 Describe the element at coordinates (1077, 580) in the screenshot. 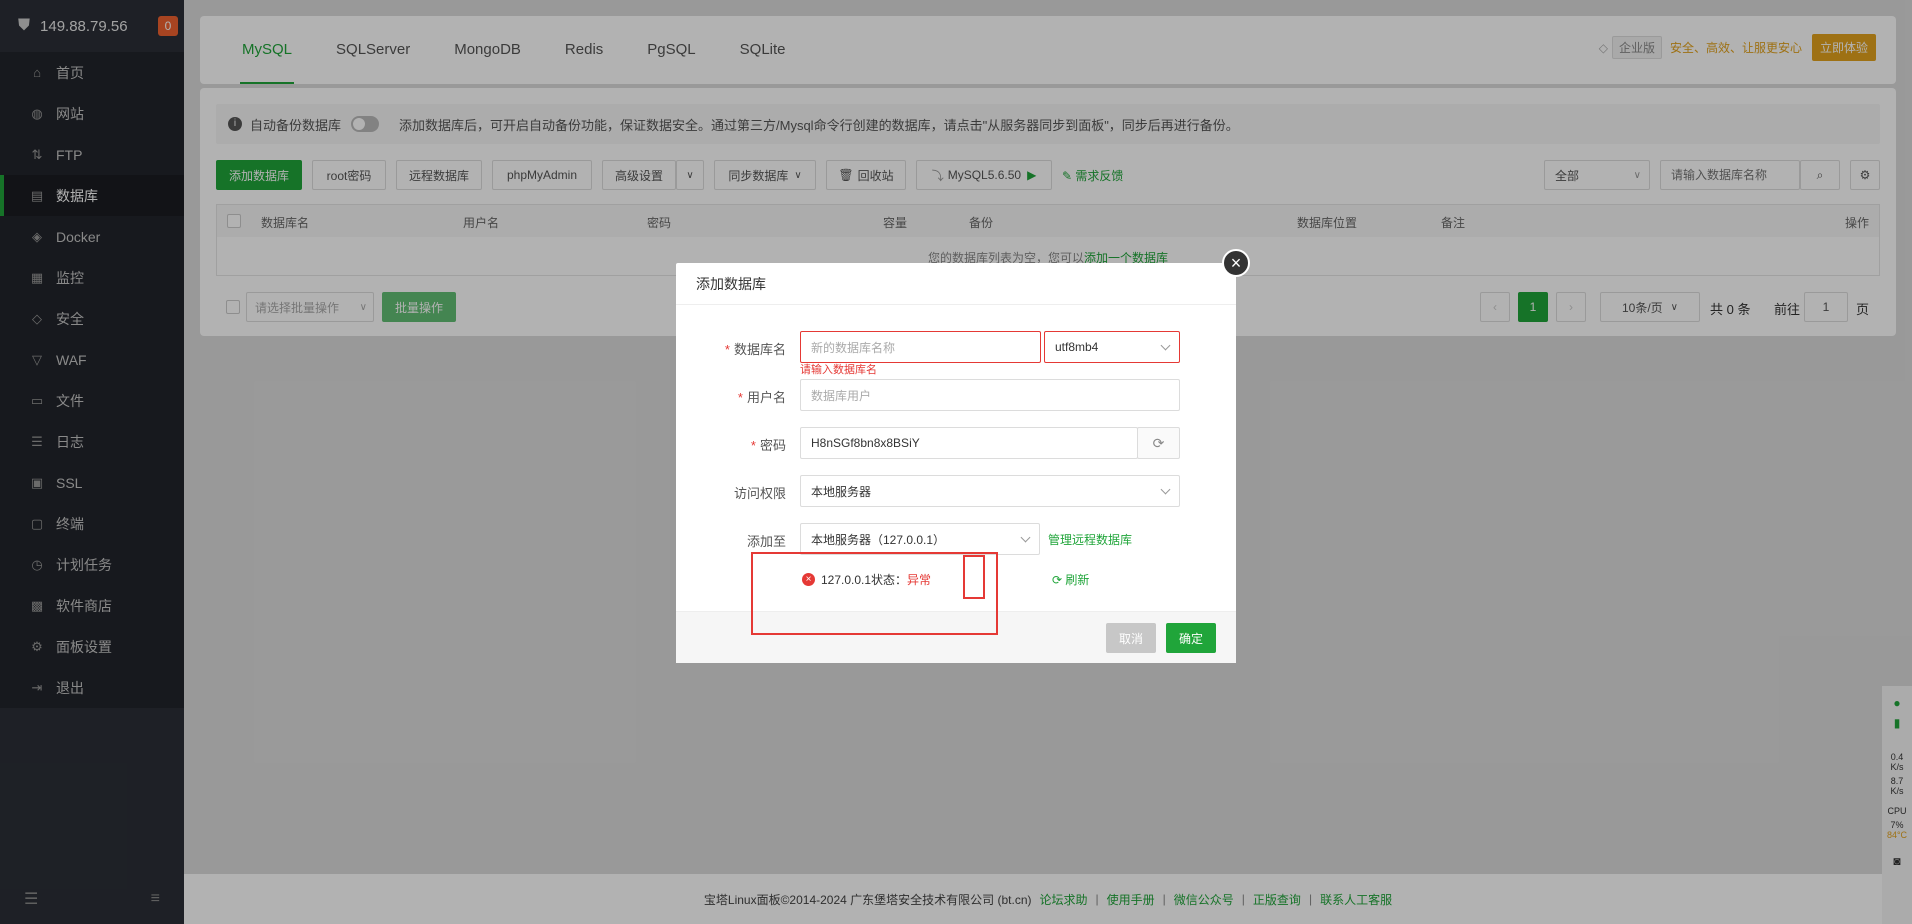

I see `refresh-label: 刷新` at that location.